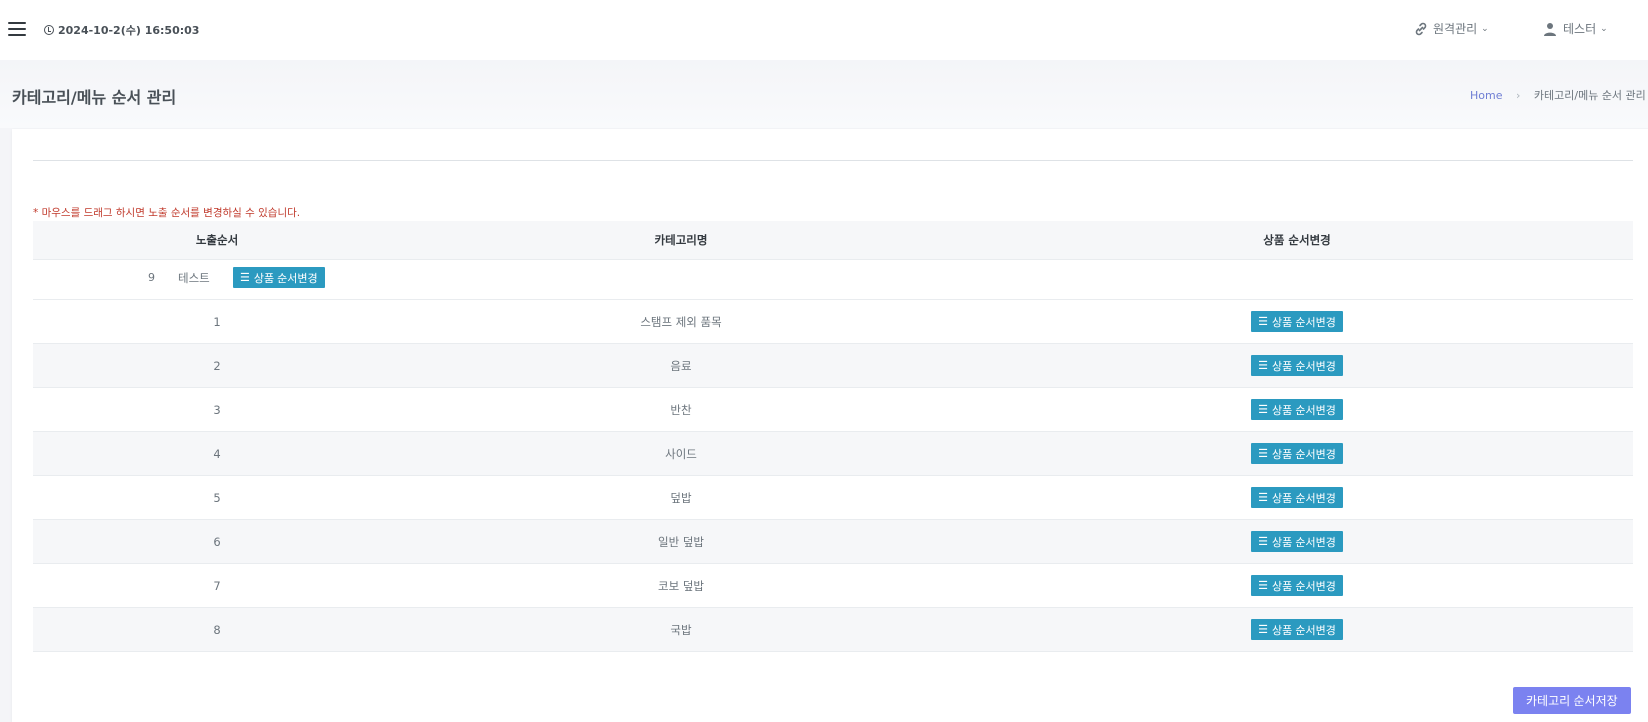 The width and height of the screenshot is (1648, 722). I want to click on row-order: 7, so click(217, 585).